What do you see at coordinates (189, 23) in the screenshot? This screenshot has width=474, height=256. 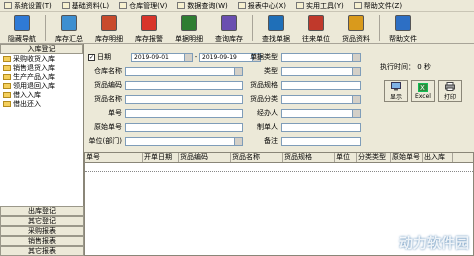 I see `doc-detail-icon` at bounding box center [189, 23].